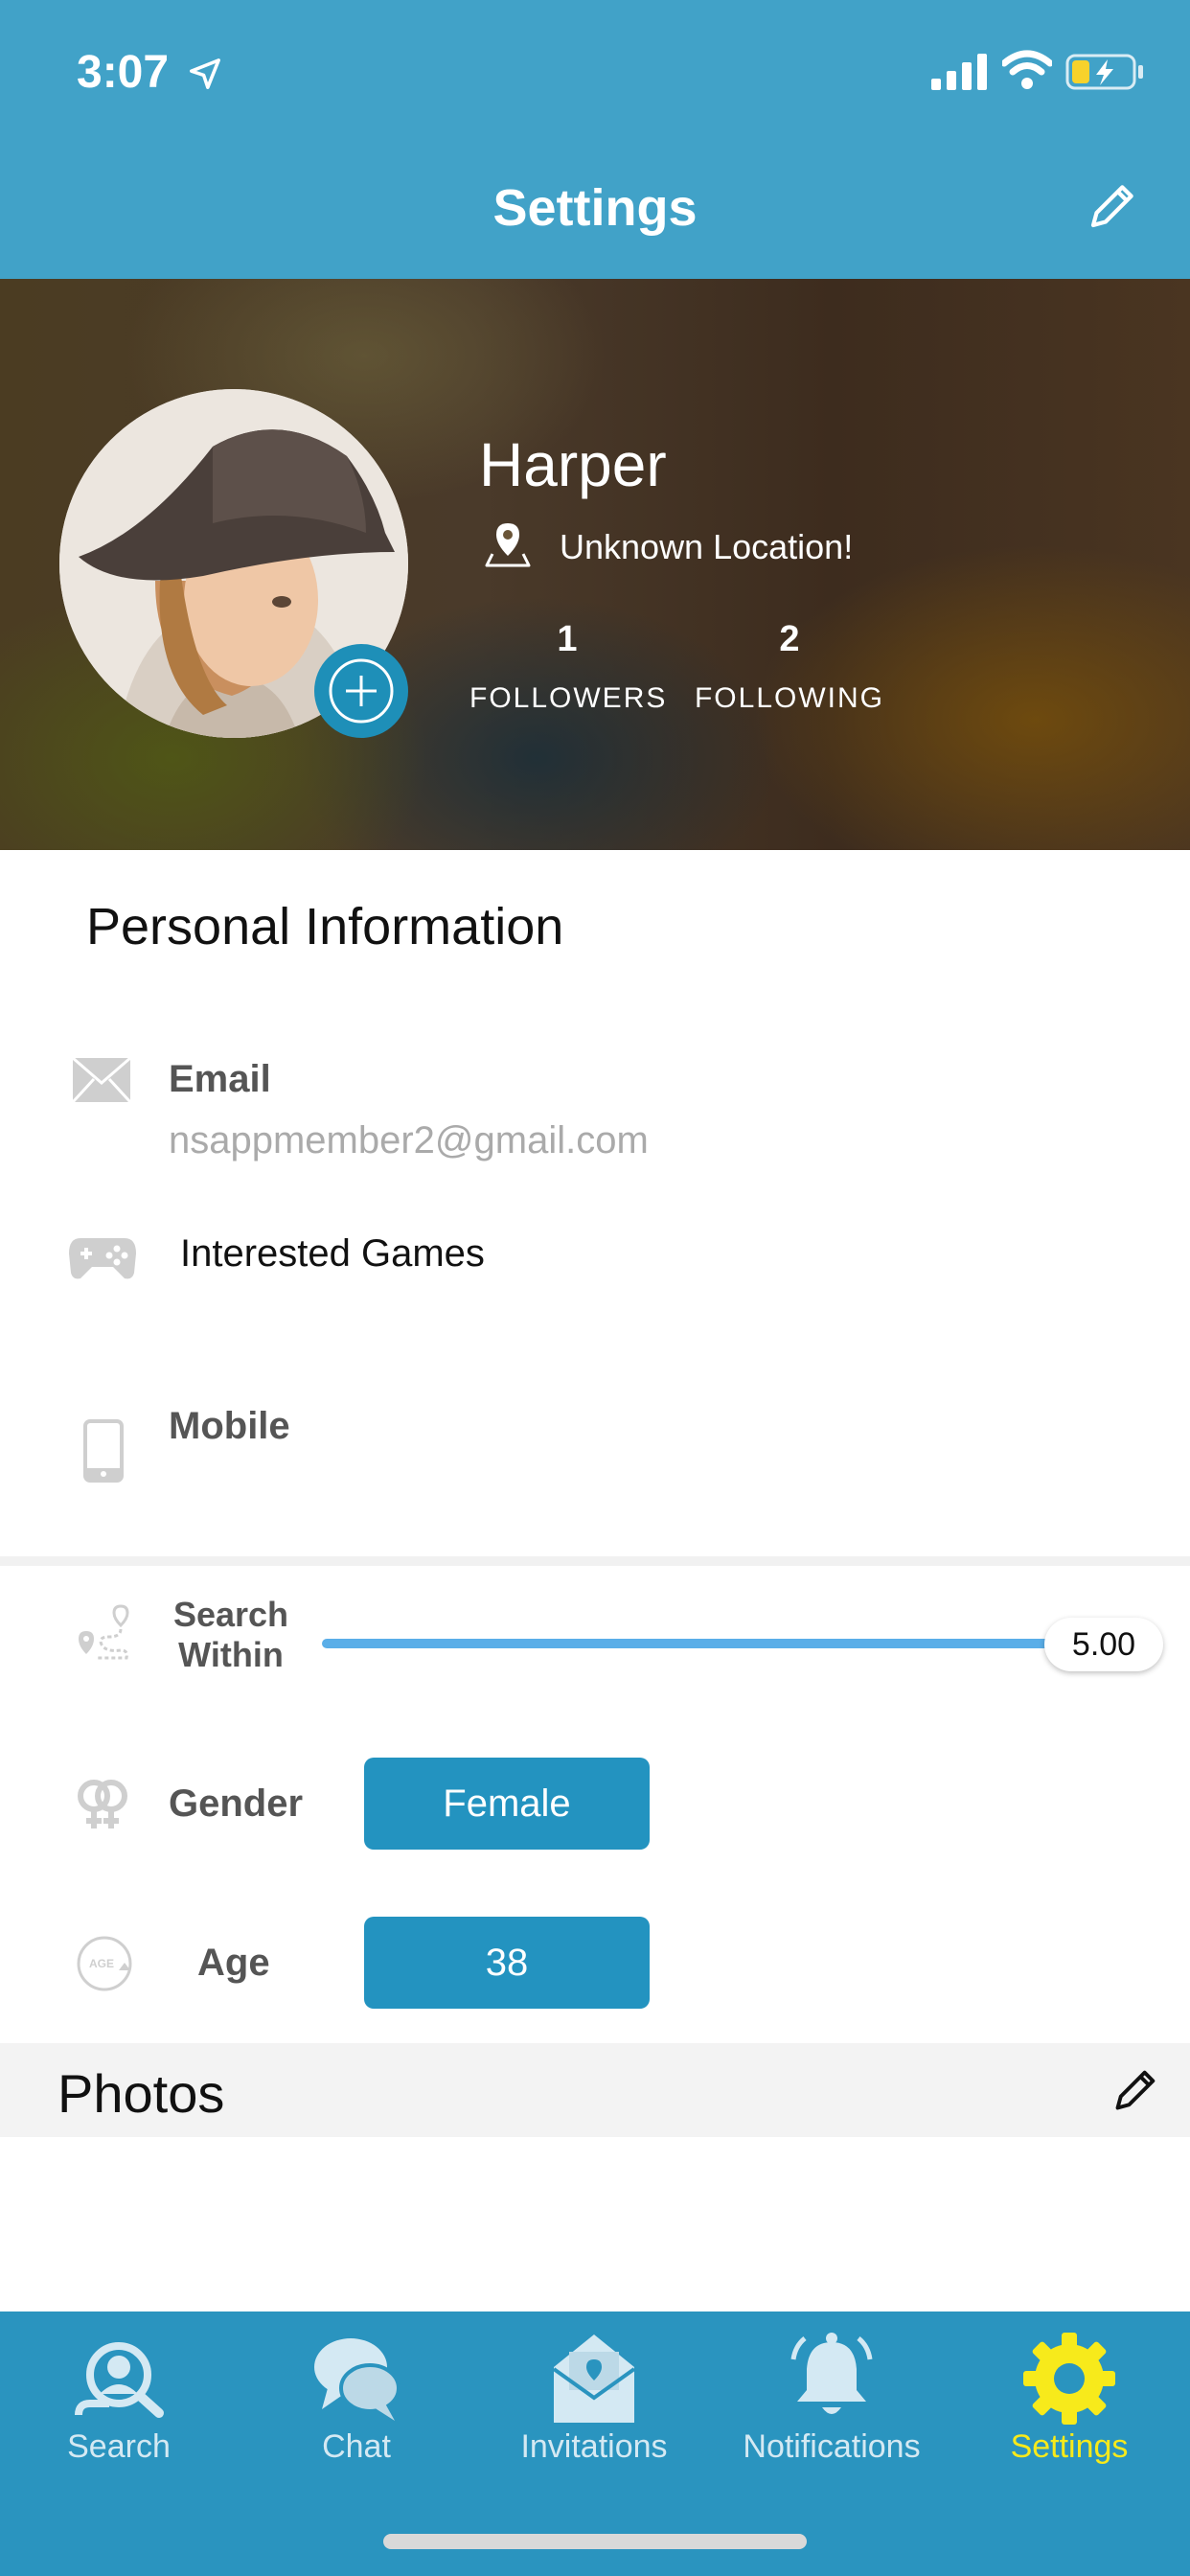 The width and height of the screenshot is (1190, 2576). Describe the element at coordinates (120, 2380) in the screenshot. I see `search-user-icon` at that location.